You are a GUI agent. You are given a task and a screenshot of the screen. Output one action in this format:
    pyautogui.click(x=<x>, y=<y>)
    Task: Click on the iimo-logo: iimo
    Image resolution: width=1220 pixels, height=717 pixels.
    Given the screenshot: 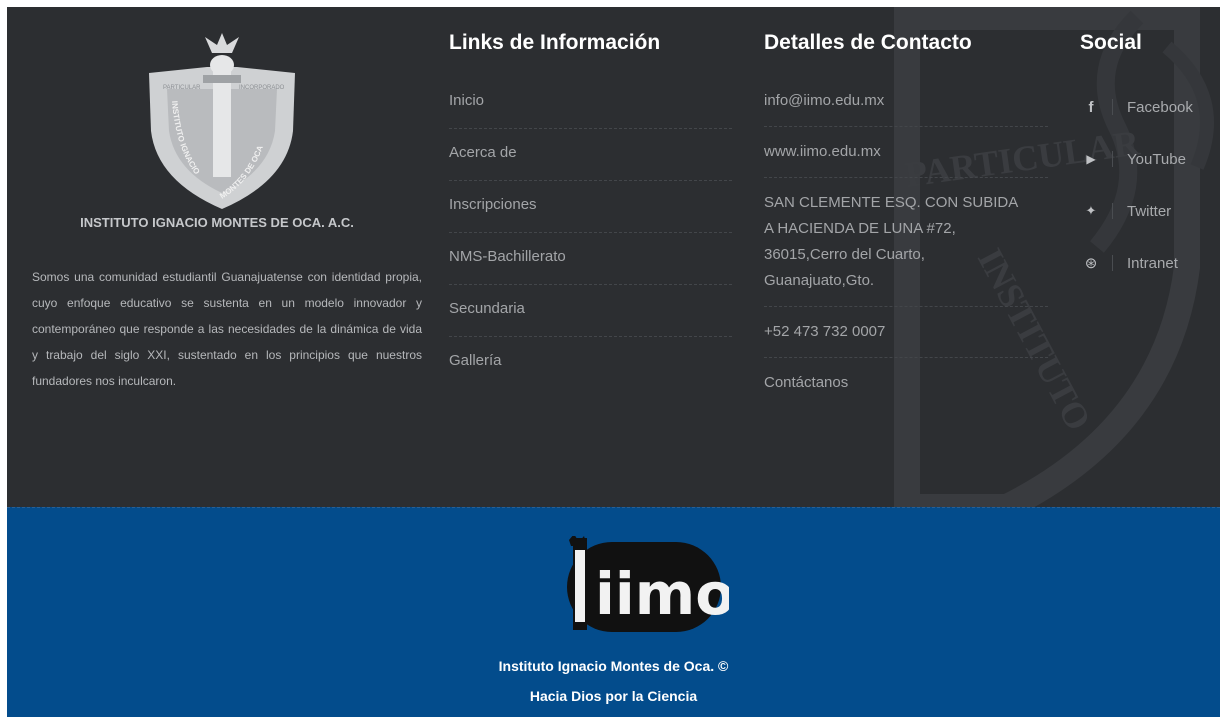 What is the action you would take?
    pyautogui.click(x=644, y=586)
    